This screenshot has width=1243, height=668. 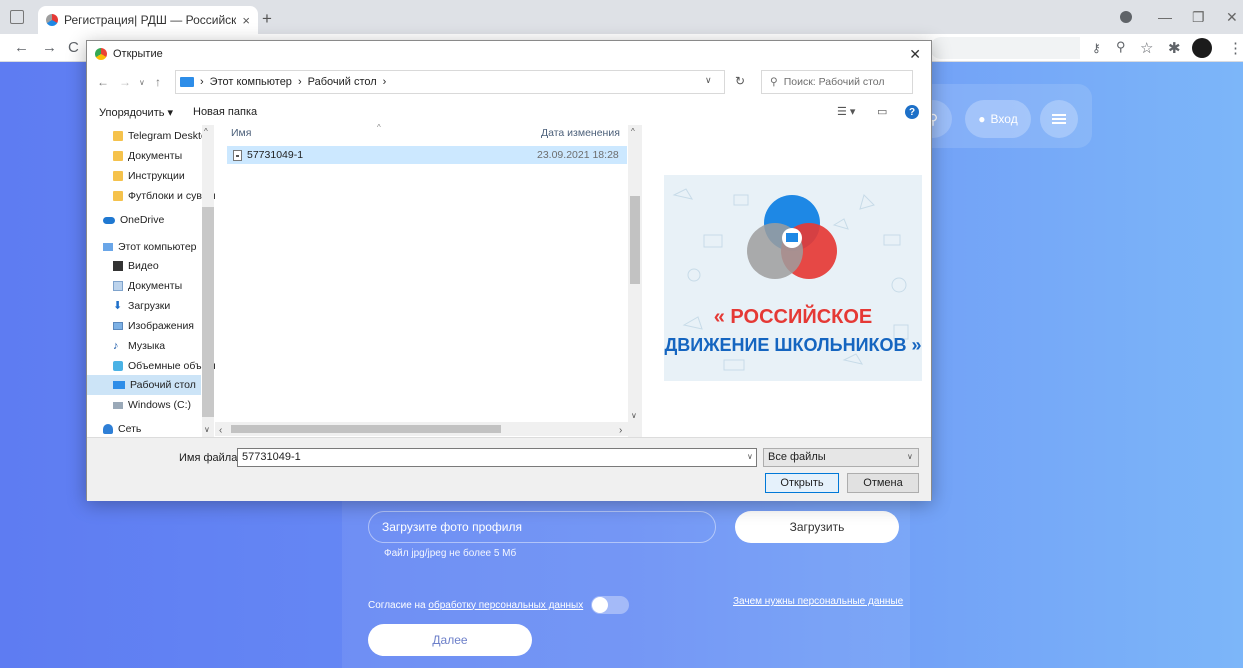 What do you see at coordinates (144, 385) in the screenshot?
I see `nav-item-desktop: Рабочий стол` at bounding box center [144, 385].